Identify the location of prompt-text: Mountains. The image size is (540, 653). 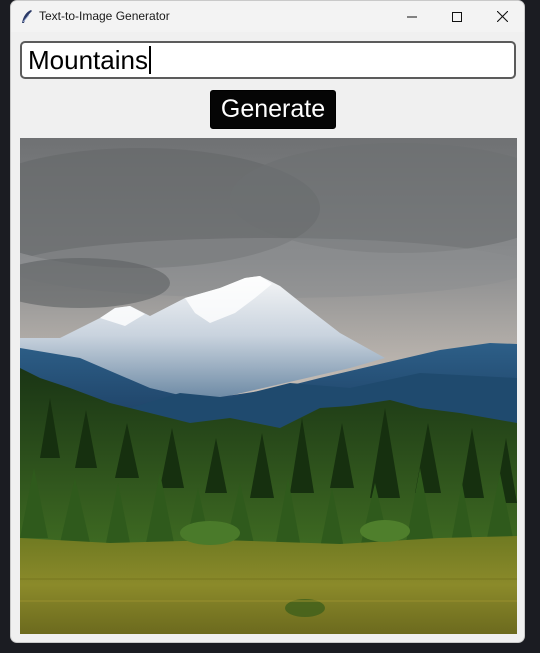
(88, 60).